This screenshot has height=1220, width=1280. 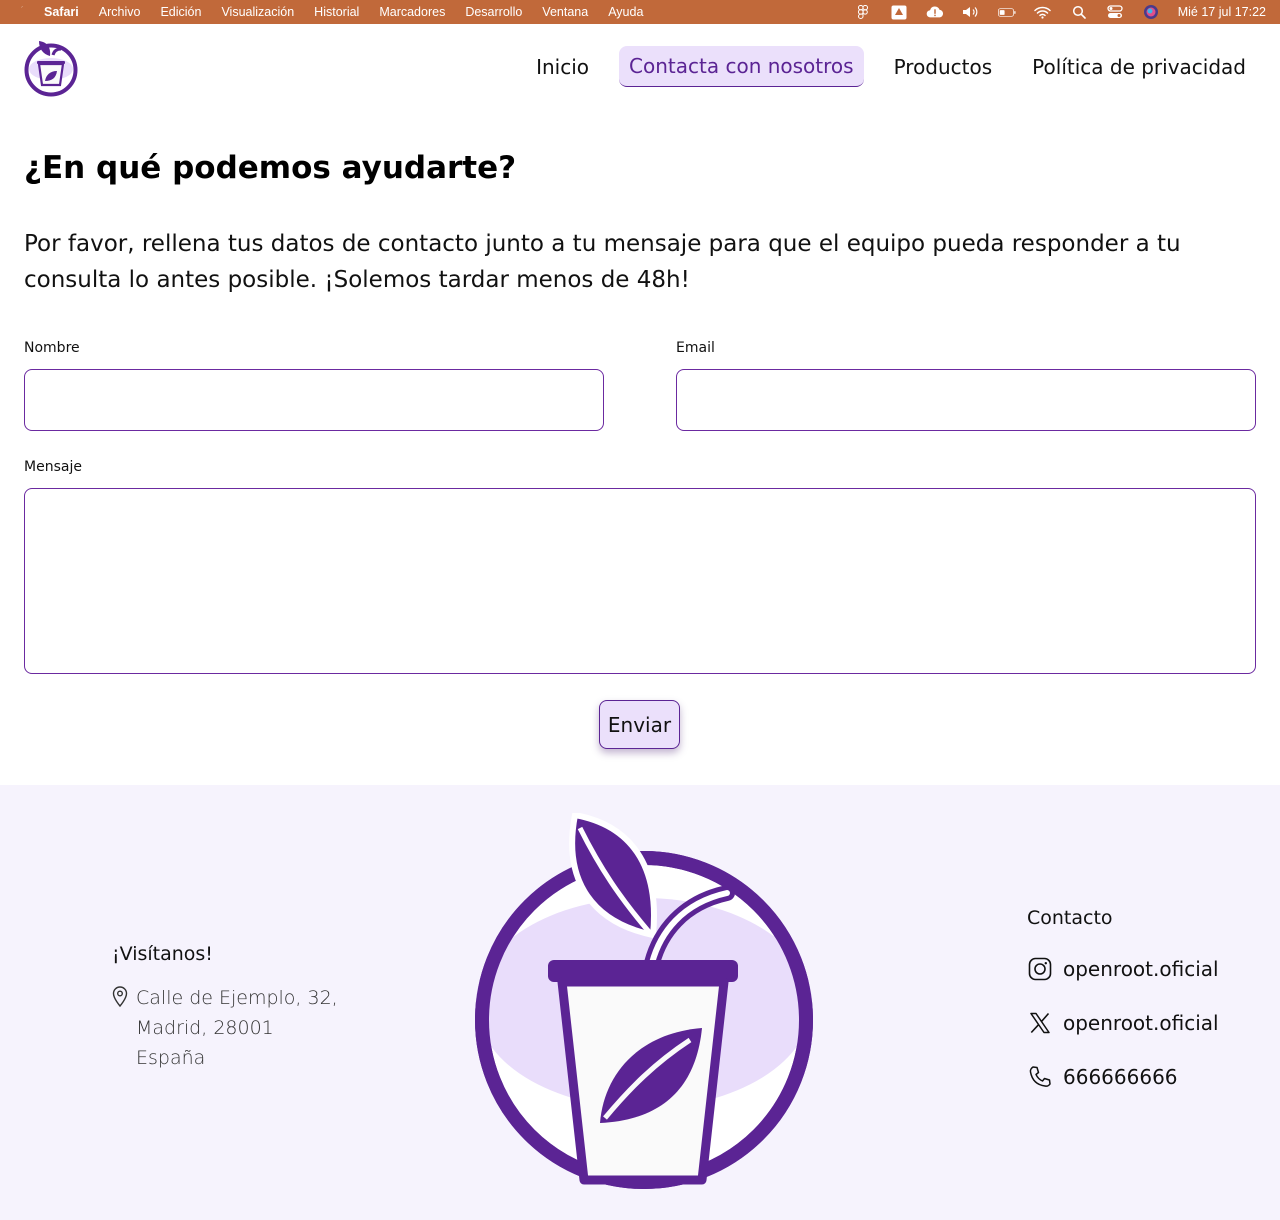 I want to click on submit-button: Enviar, so click(x=639, y=724).